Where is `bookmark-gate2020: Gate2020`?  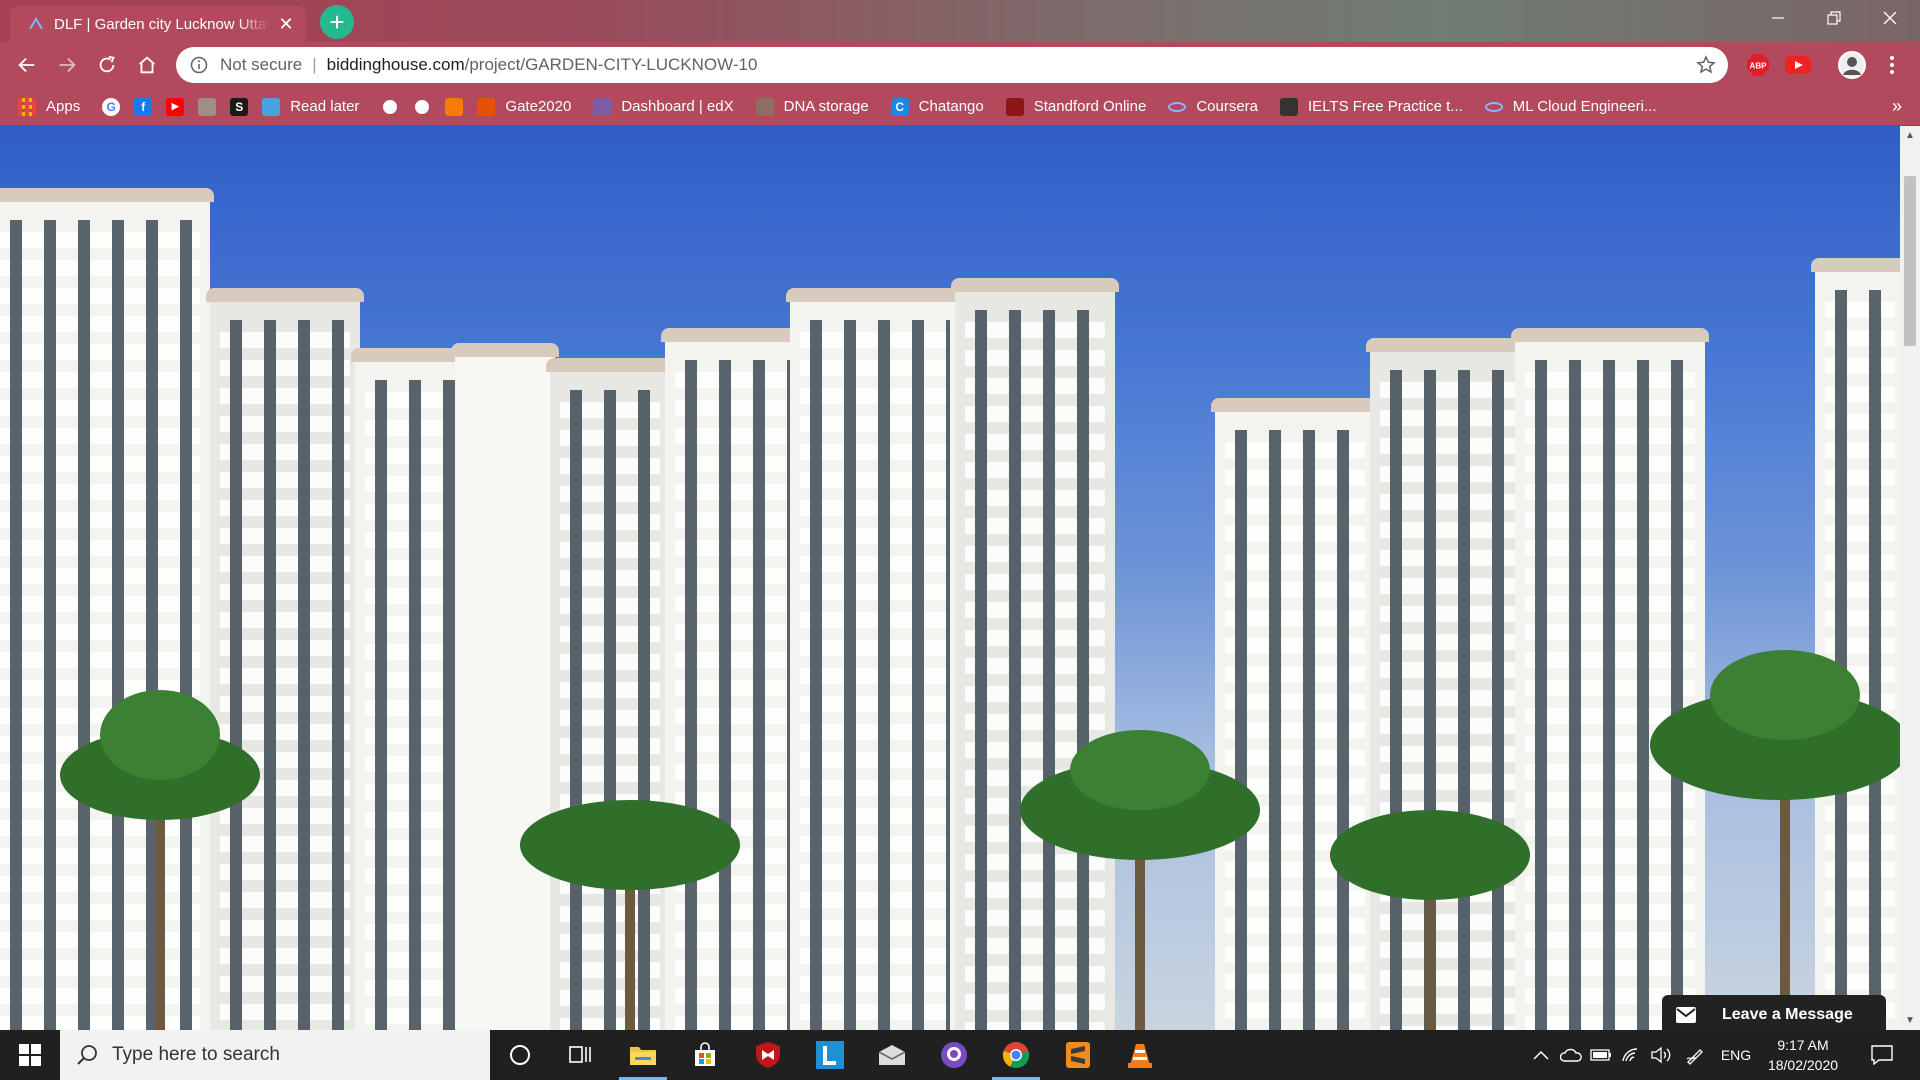
bookmark-gate2020: Gate2020 is located at coordinates (524, 106).